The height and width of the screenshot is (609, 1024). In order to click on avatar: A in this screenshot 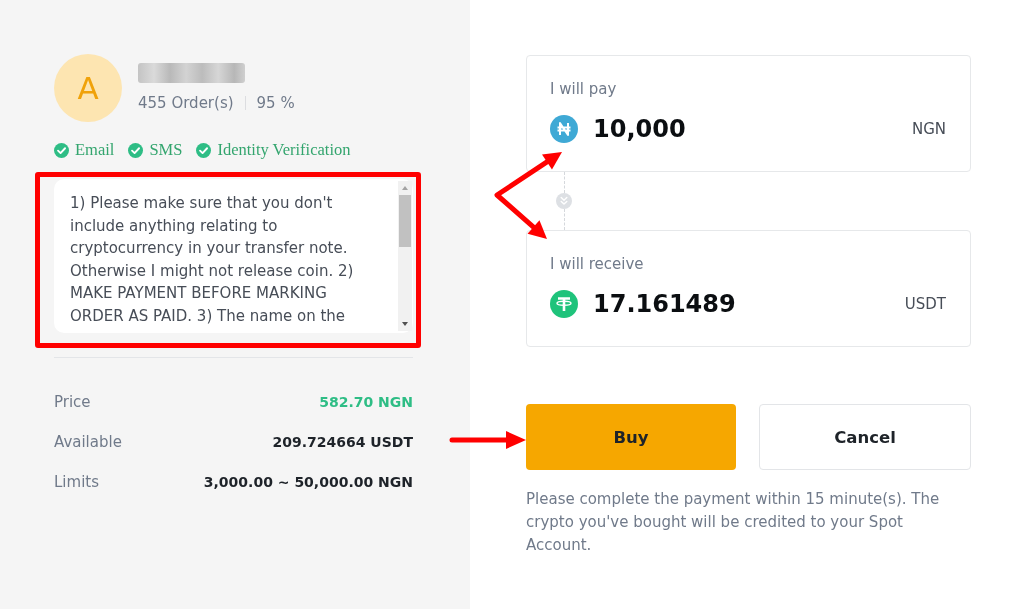, I will do `click(88, 88)`.